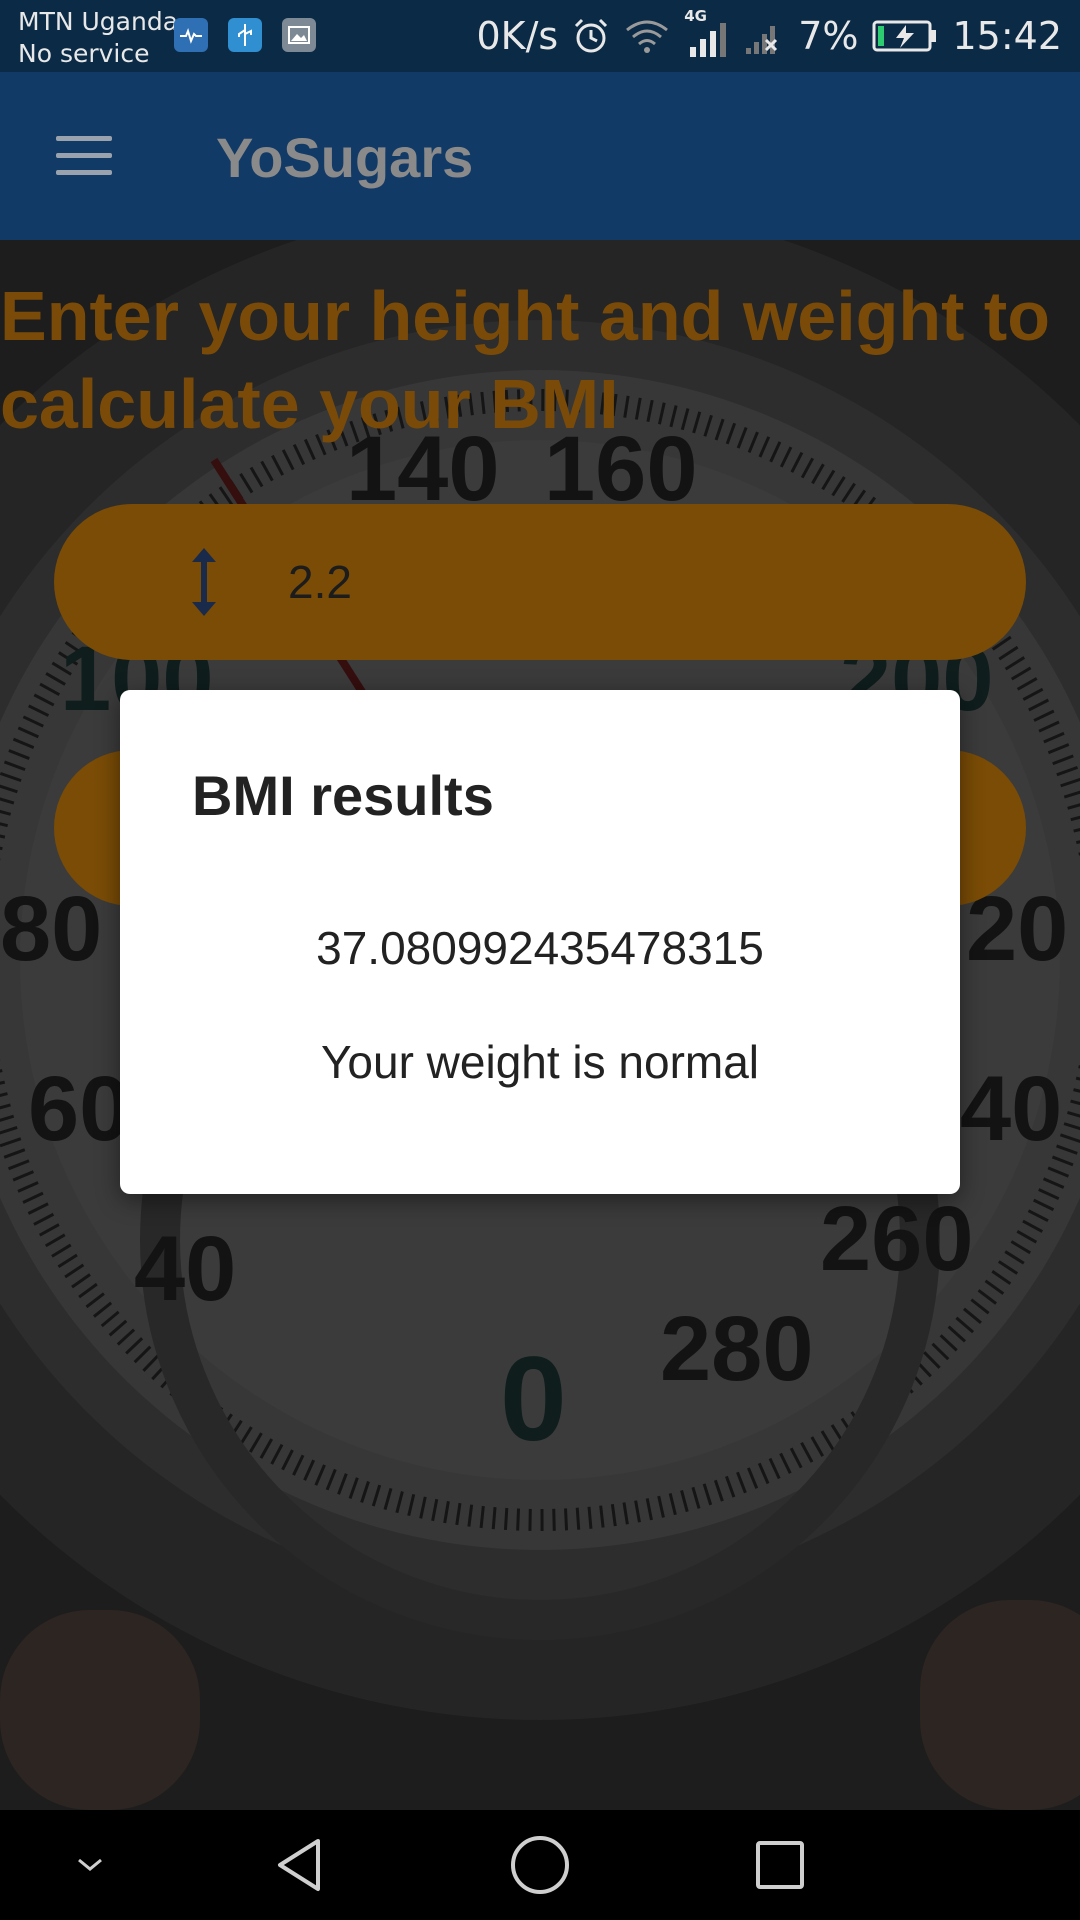  Describe the element at coordinates (647, 36) in the screenshot. I see `wifi-icon` at that location.